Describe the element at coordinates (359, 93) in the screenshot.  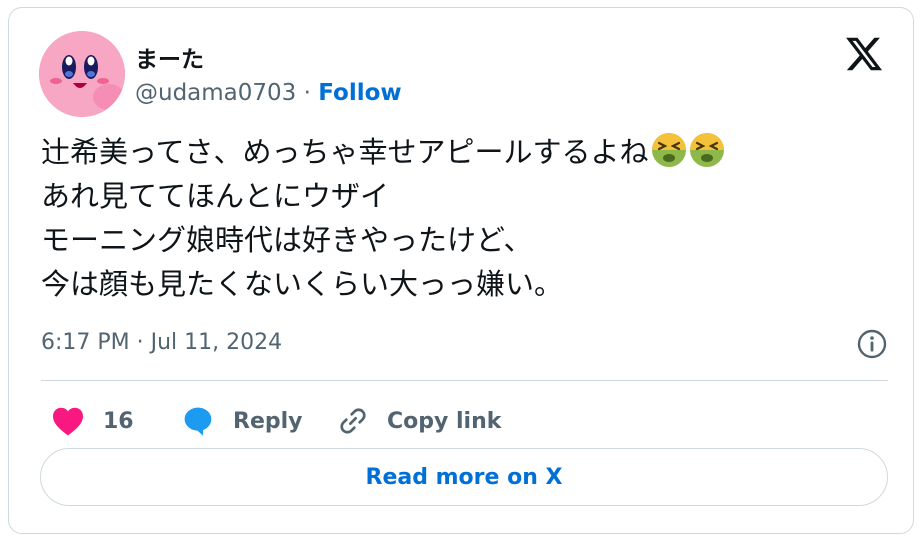
I see `follow-button: Follow` at that location.